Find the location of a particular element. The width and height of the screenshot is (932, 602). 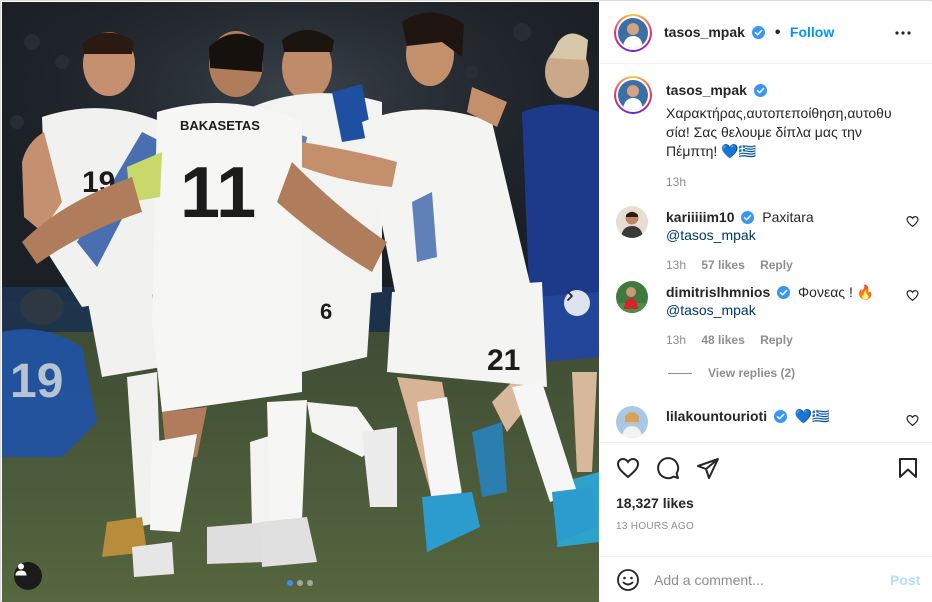

follow-button: Follow is located at coordinates (812, 32).